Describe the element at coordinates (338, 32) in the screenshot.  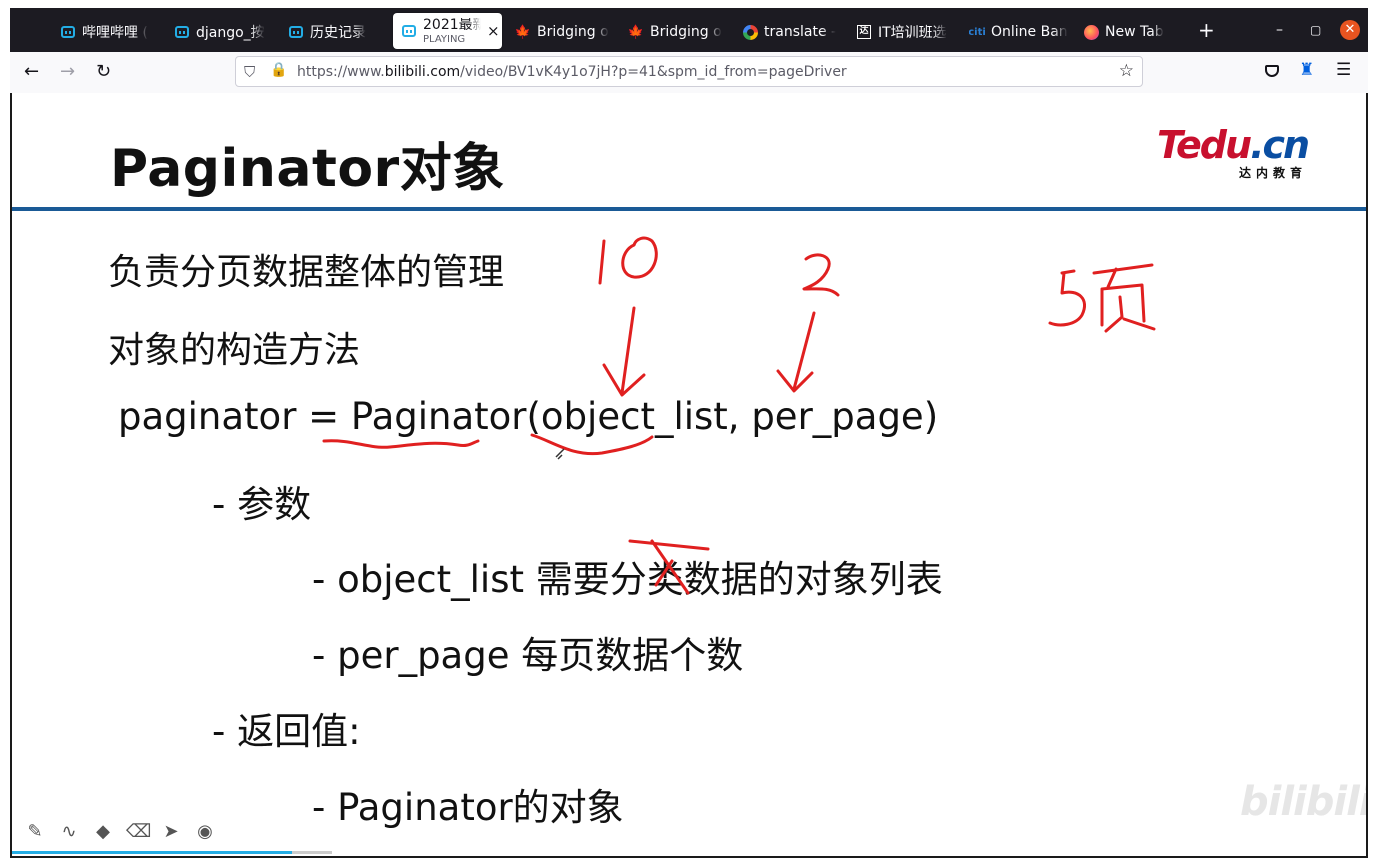
I see `tab-history: 历史记录` at that location.